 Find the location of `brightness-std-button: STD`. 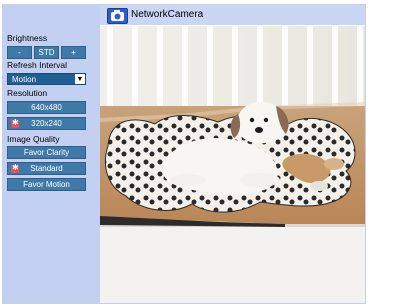

brightness-std-button: STD is located at coordinates (46, 52).